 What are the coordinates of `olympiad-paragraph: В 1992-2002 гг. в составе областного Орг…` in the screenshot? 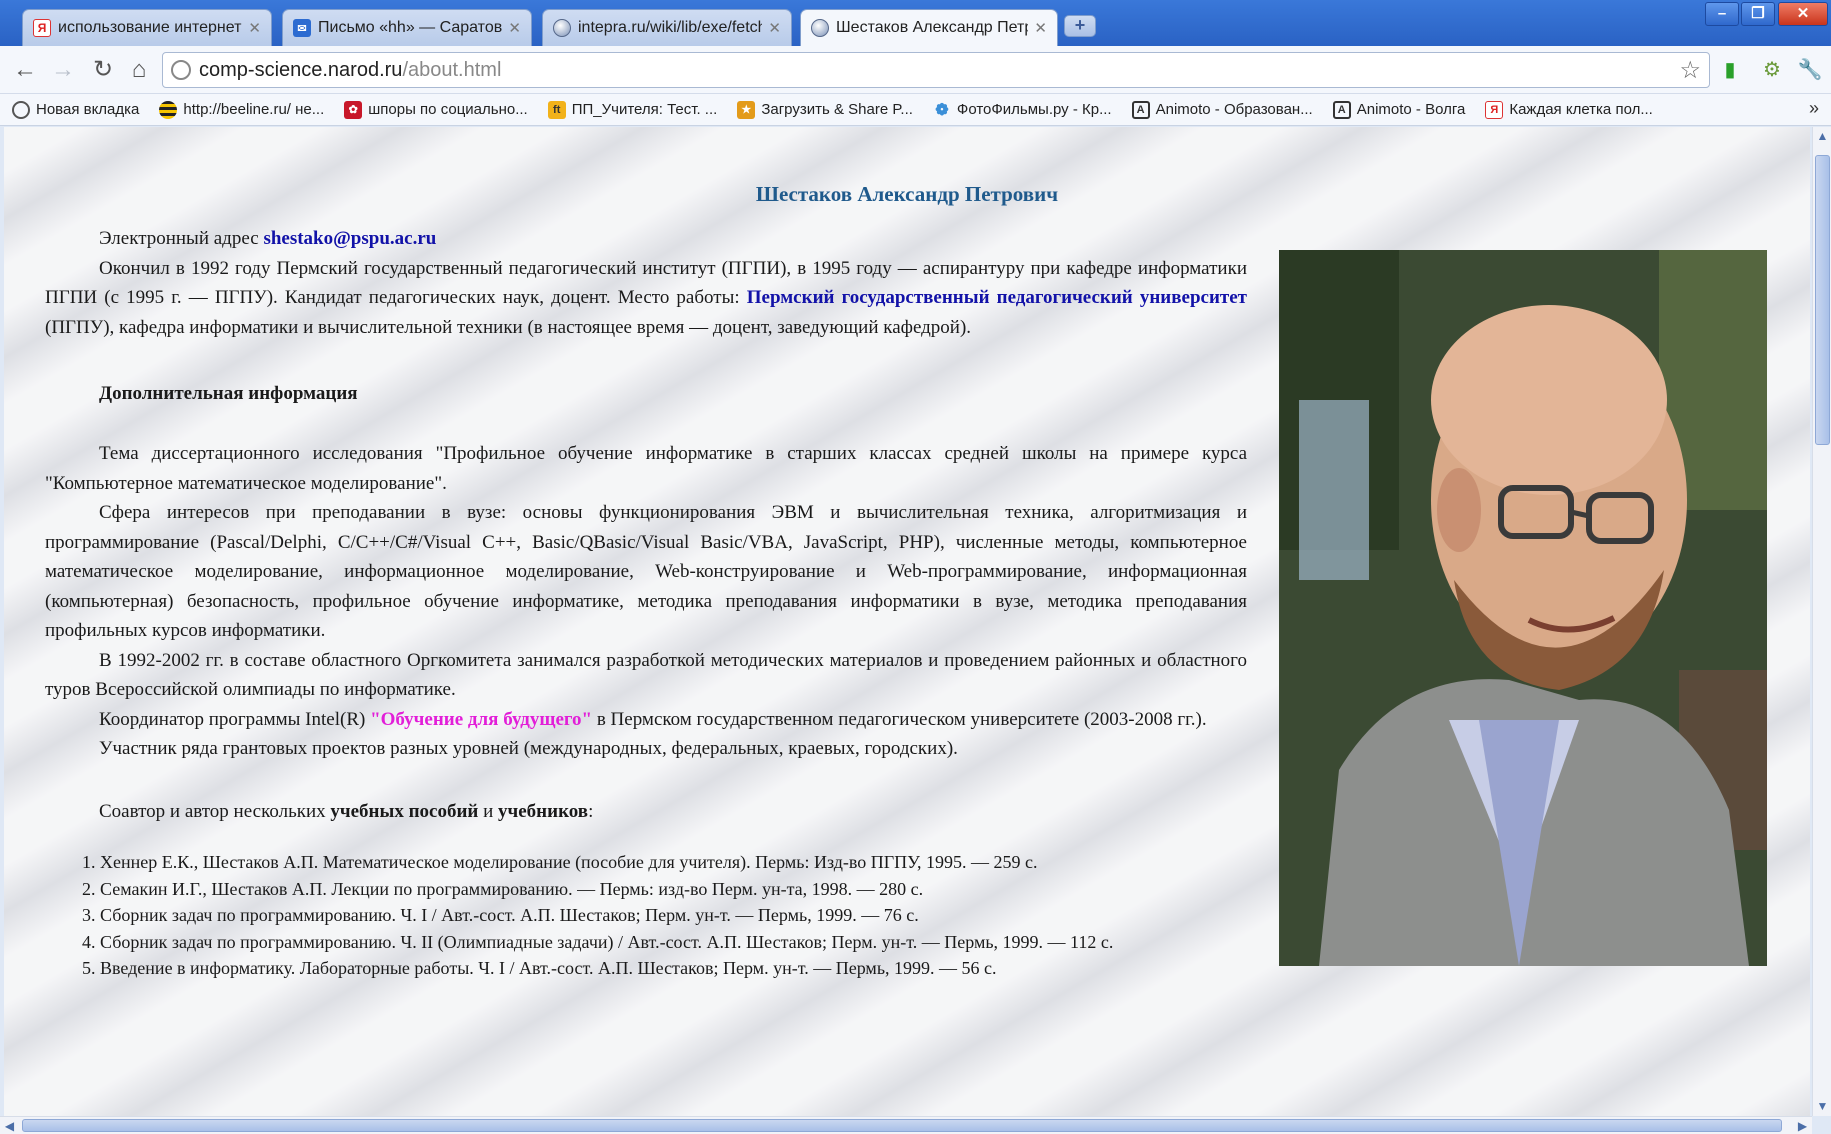 It's located at (646, 675).